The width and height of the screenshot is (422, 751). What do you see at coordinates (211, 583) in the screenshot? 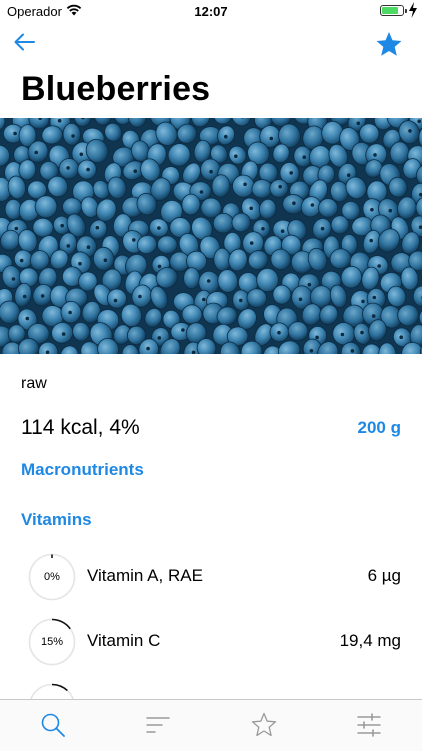
I see `vitamin-row: 0% Vitamin A, RAE 6 µg` at bounding box center [211, 583].